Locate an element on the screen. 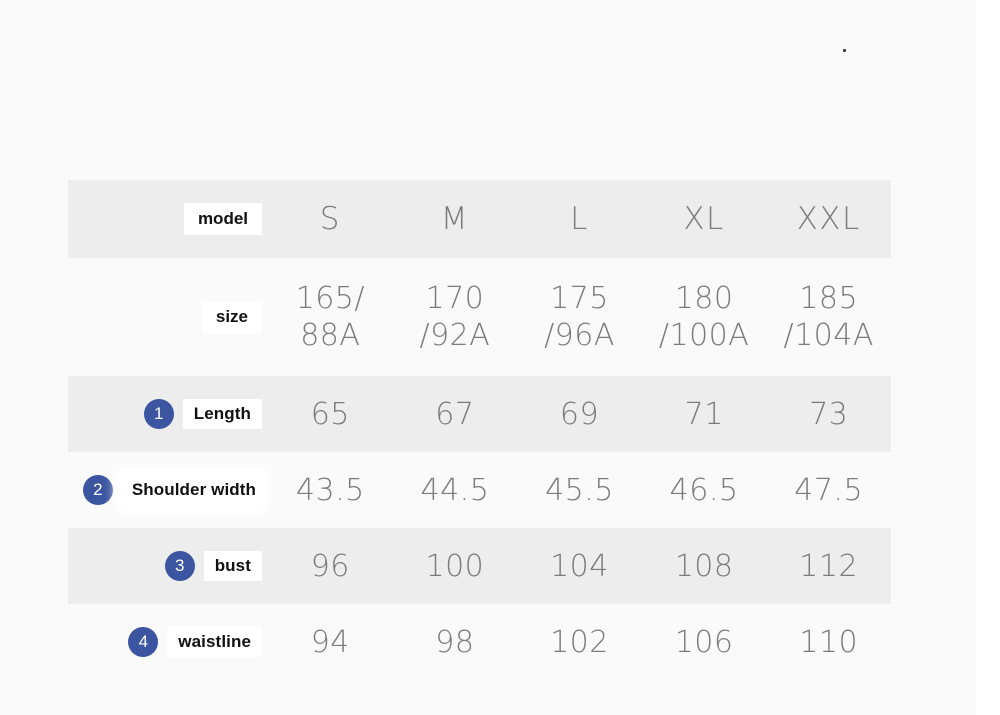 This screenshot has height=715, width=1000. bust-label: bust is located at coordinates (232, 566).